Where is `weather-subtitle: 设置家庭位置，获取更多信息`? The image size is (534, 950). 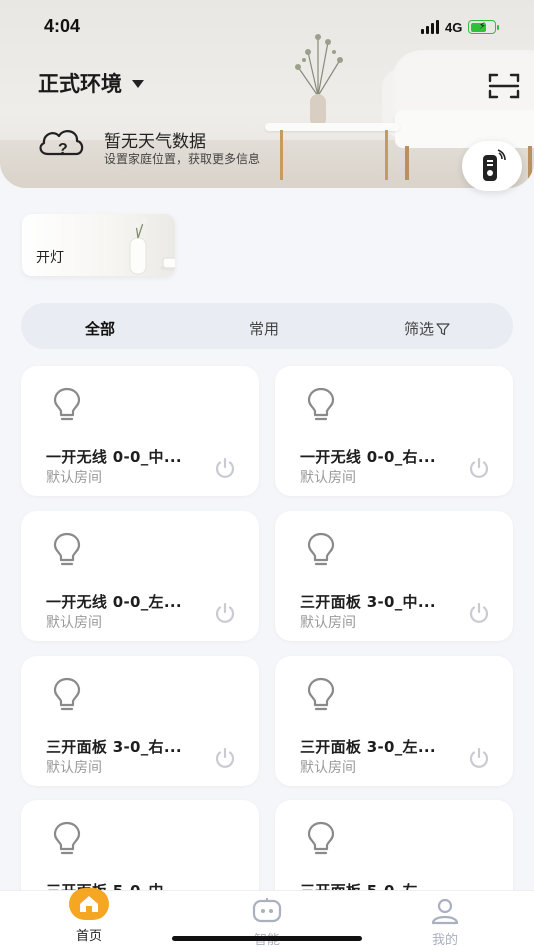
weather-subtitle: 设置家庭位置，获取更多信息 is located at coordinates (182, 158).